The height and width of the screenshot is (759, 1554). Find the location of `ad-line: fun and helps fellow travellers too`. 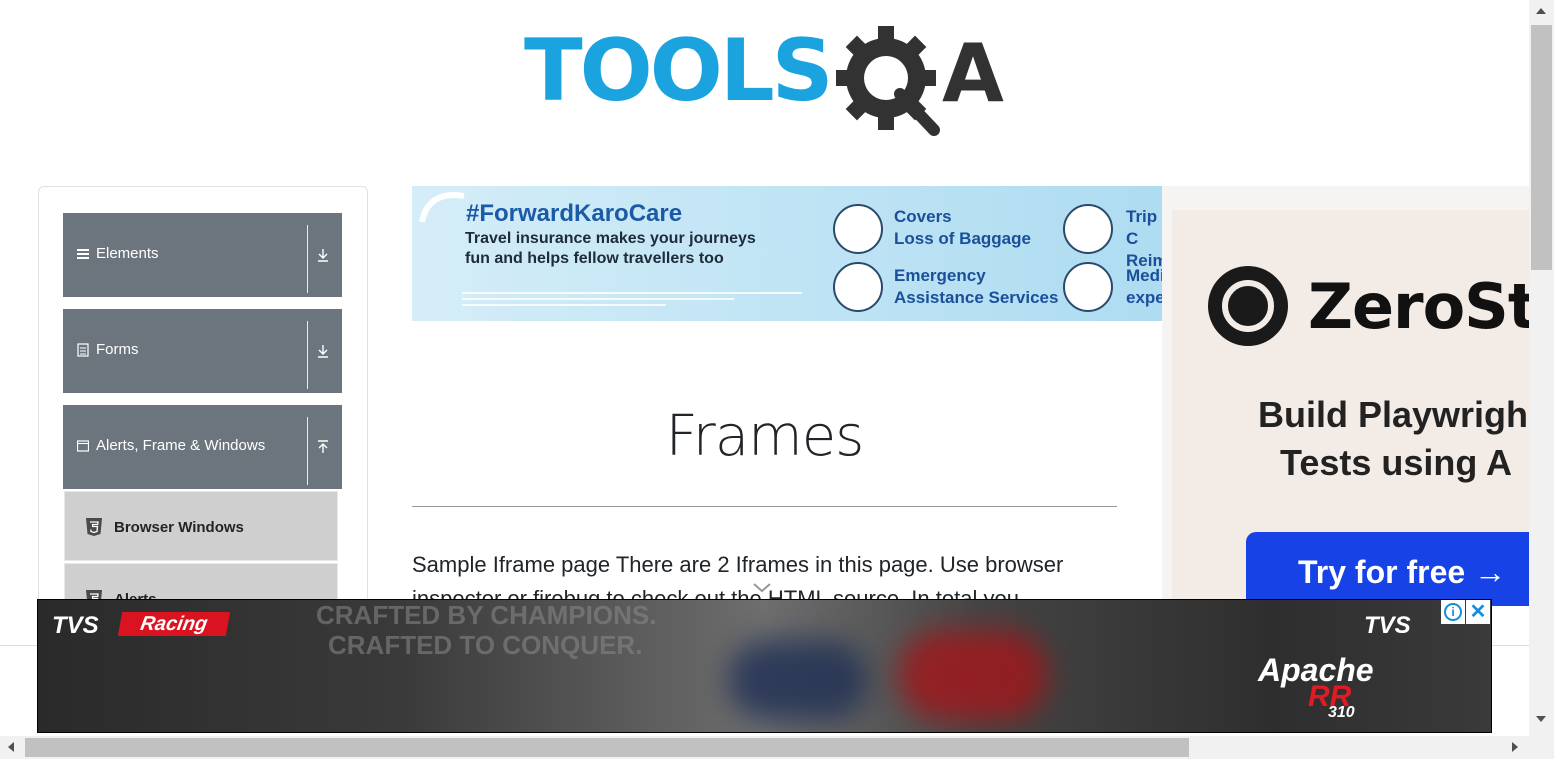

ad-line: fun and helps fellow travellers too is located at coordinates (594, 258).